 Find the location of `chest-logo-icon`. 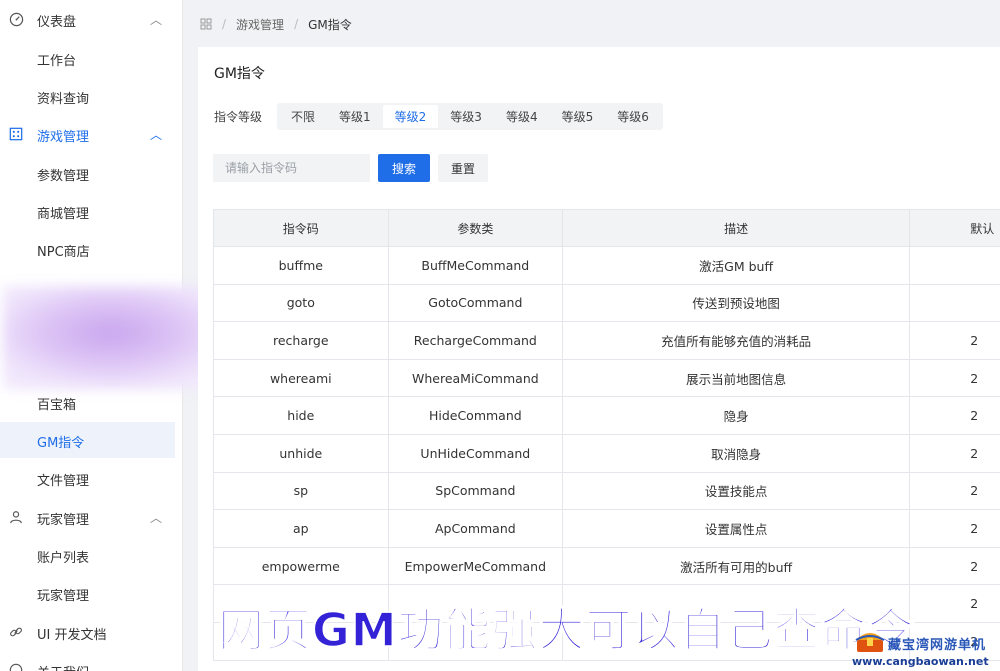

chest-logo-icon is located at coordinates (870, 641).